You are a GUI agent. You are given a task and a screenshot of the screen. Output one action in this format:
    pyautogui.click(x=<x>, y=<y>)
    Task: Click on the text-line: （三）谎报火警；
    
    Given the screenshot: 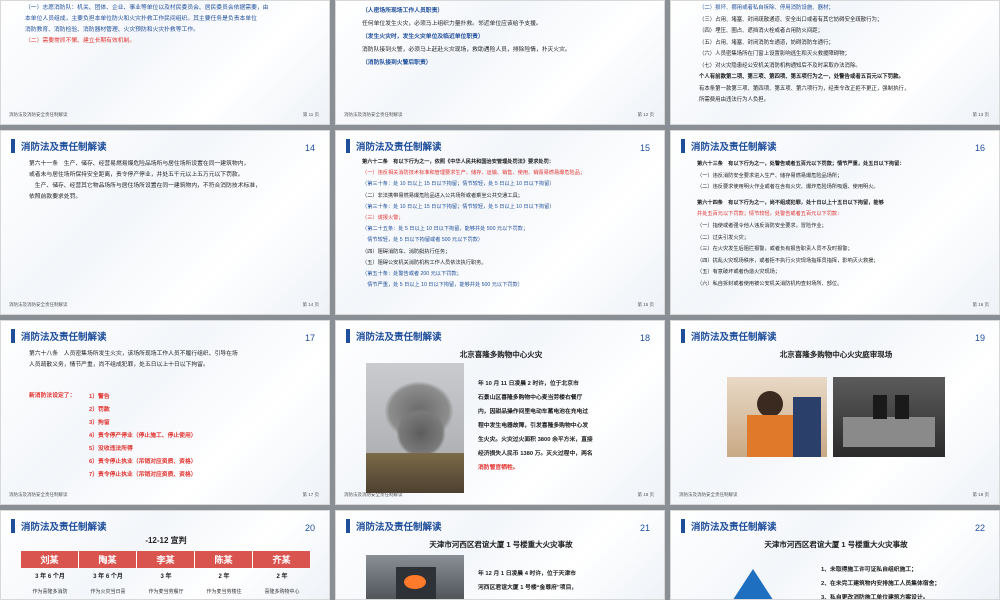 What is the action you would take?
    pyautogui.click(x=383, y=218)
    